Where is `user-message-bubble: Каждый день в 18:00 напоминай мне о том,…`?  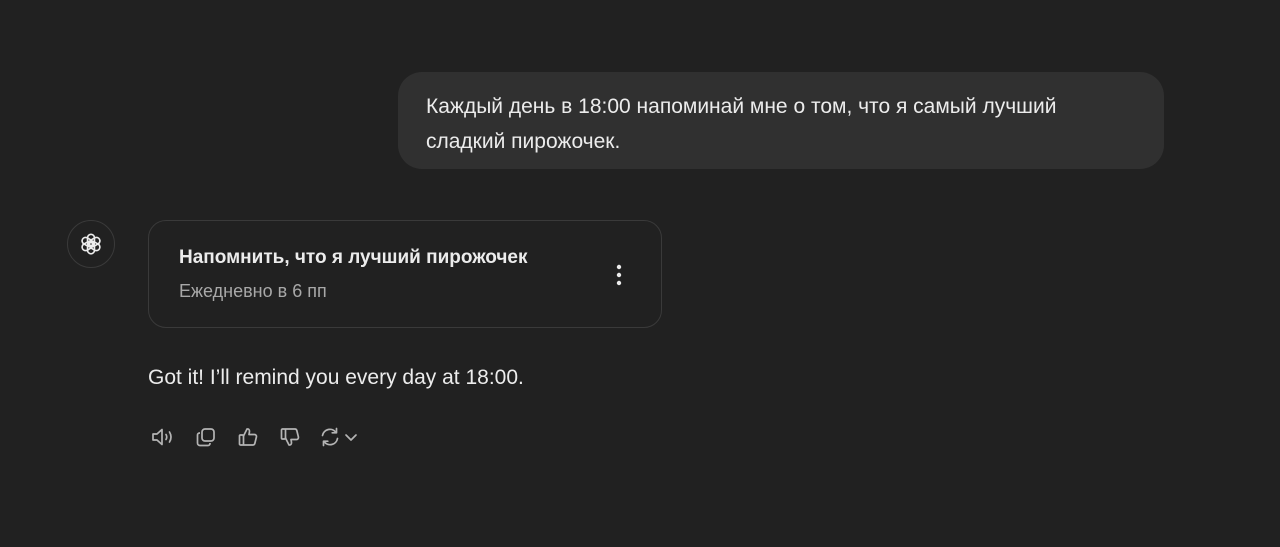
user-message-bubble: Каждый день в 18:00 напоминай мне о том,… is located at coordinates (781, 120).